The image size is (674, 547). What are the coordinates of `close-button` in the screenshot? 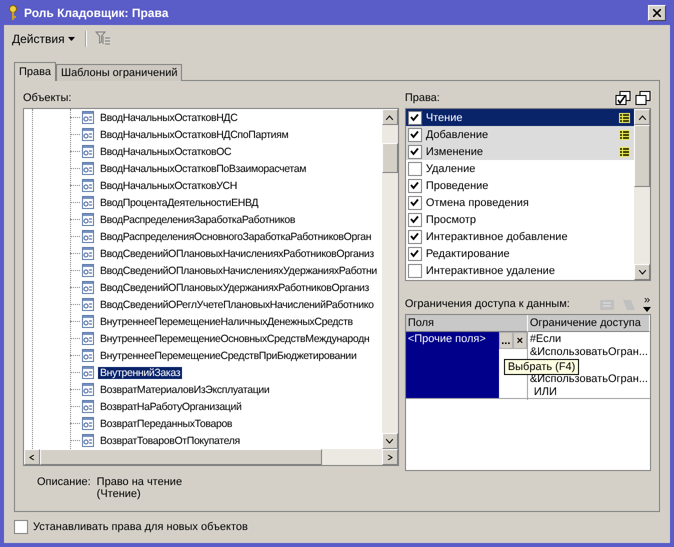 It's located at (657, 12).